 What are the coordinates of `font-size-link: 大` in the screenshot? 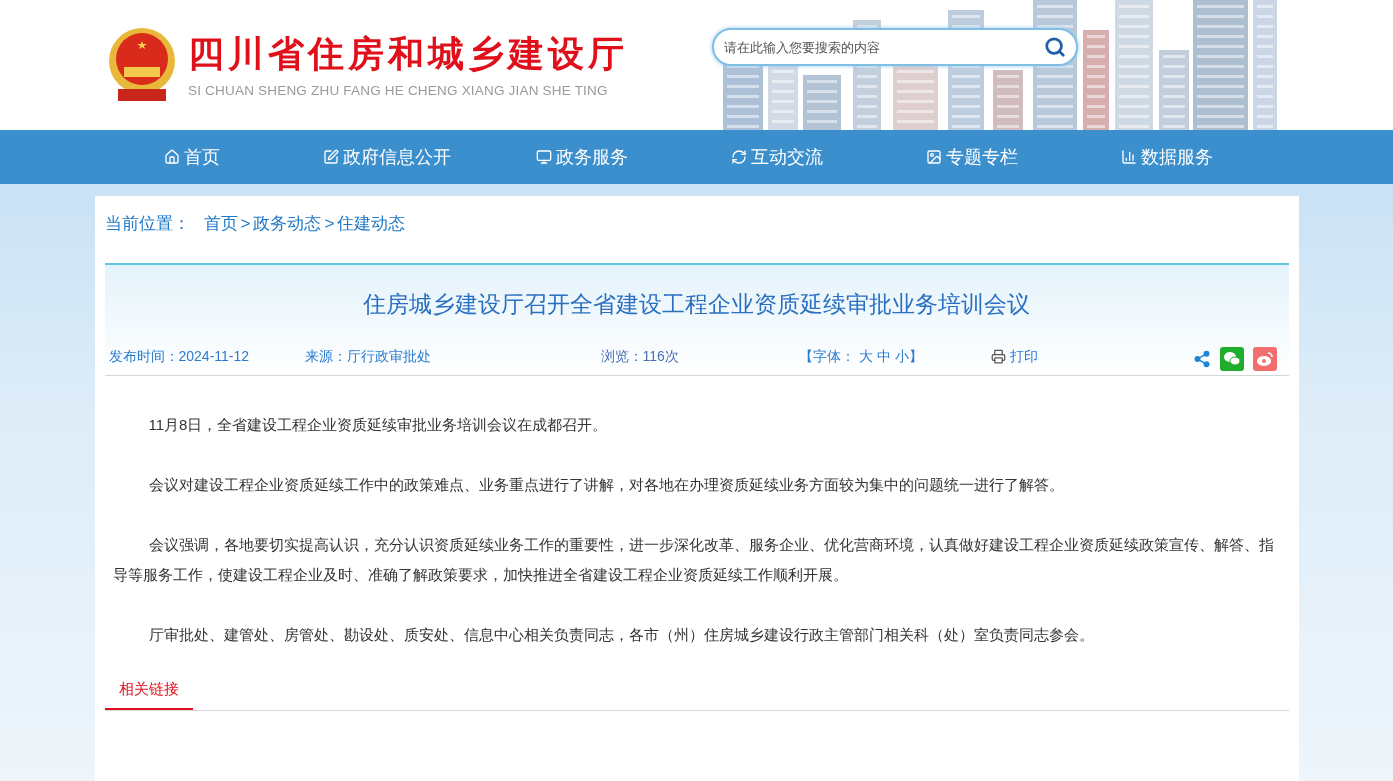 It's located at (865, 356).